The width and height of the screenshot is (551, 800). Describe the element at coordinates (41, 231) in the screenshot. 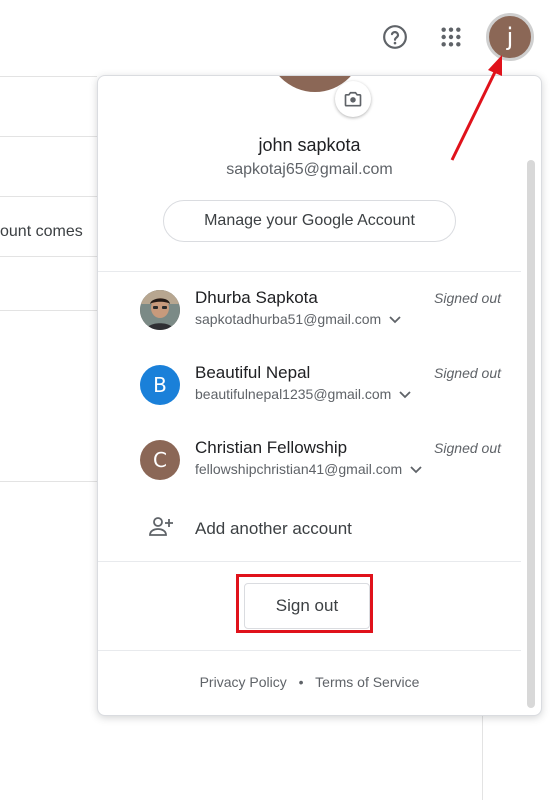

I see `background-partial-text: ount comes` at that location.